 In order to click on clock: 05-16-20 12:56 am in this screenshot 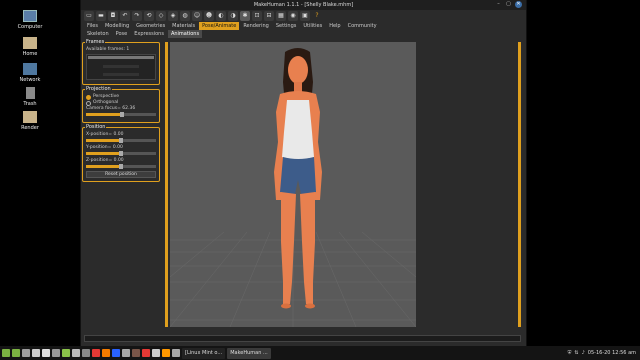, I will do `click(612, 353)`.